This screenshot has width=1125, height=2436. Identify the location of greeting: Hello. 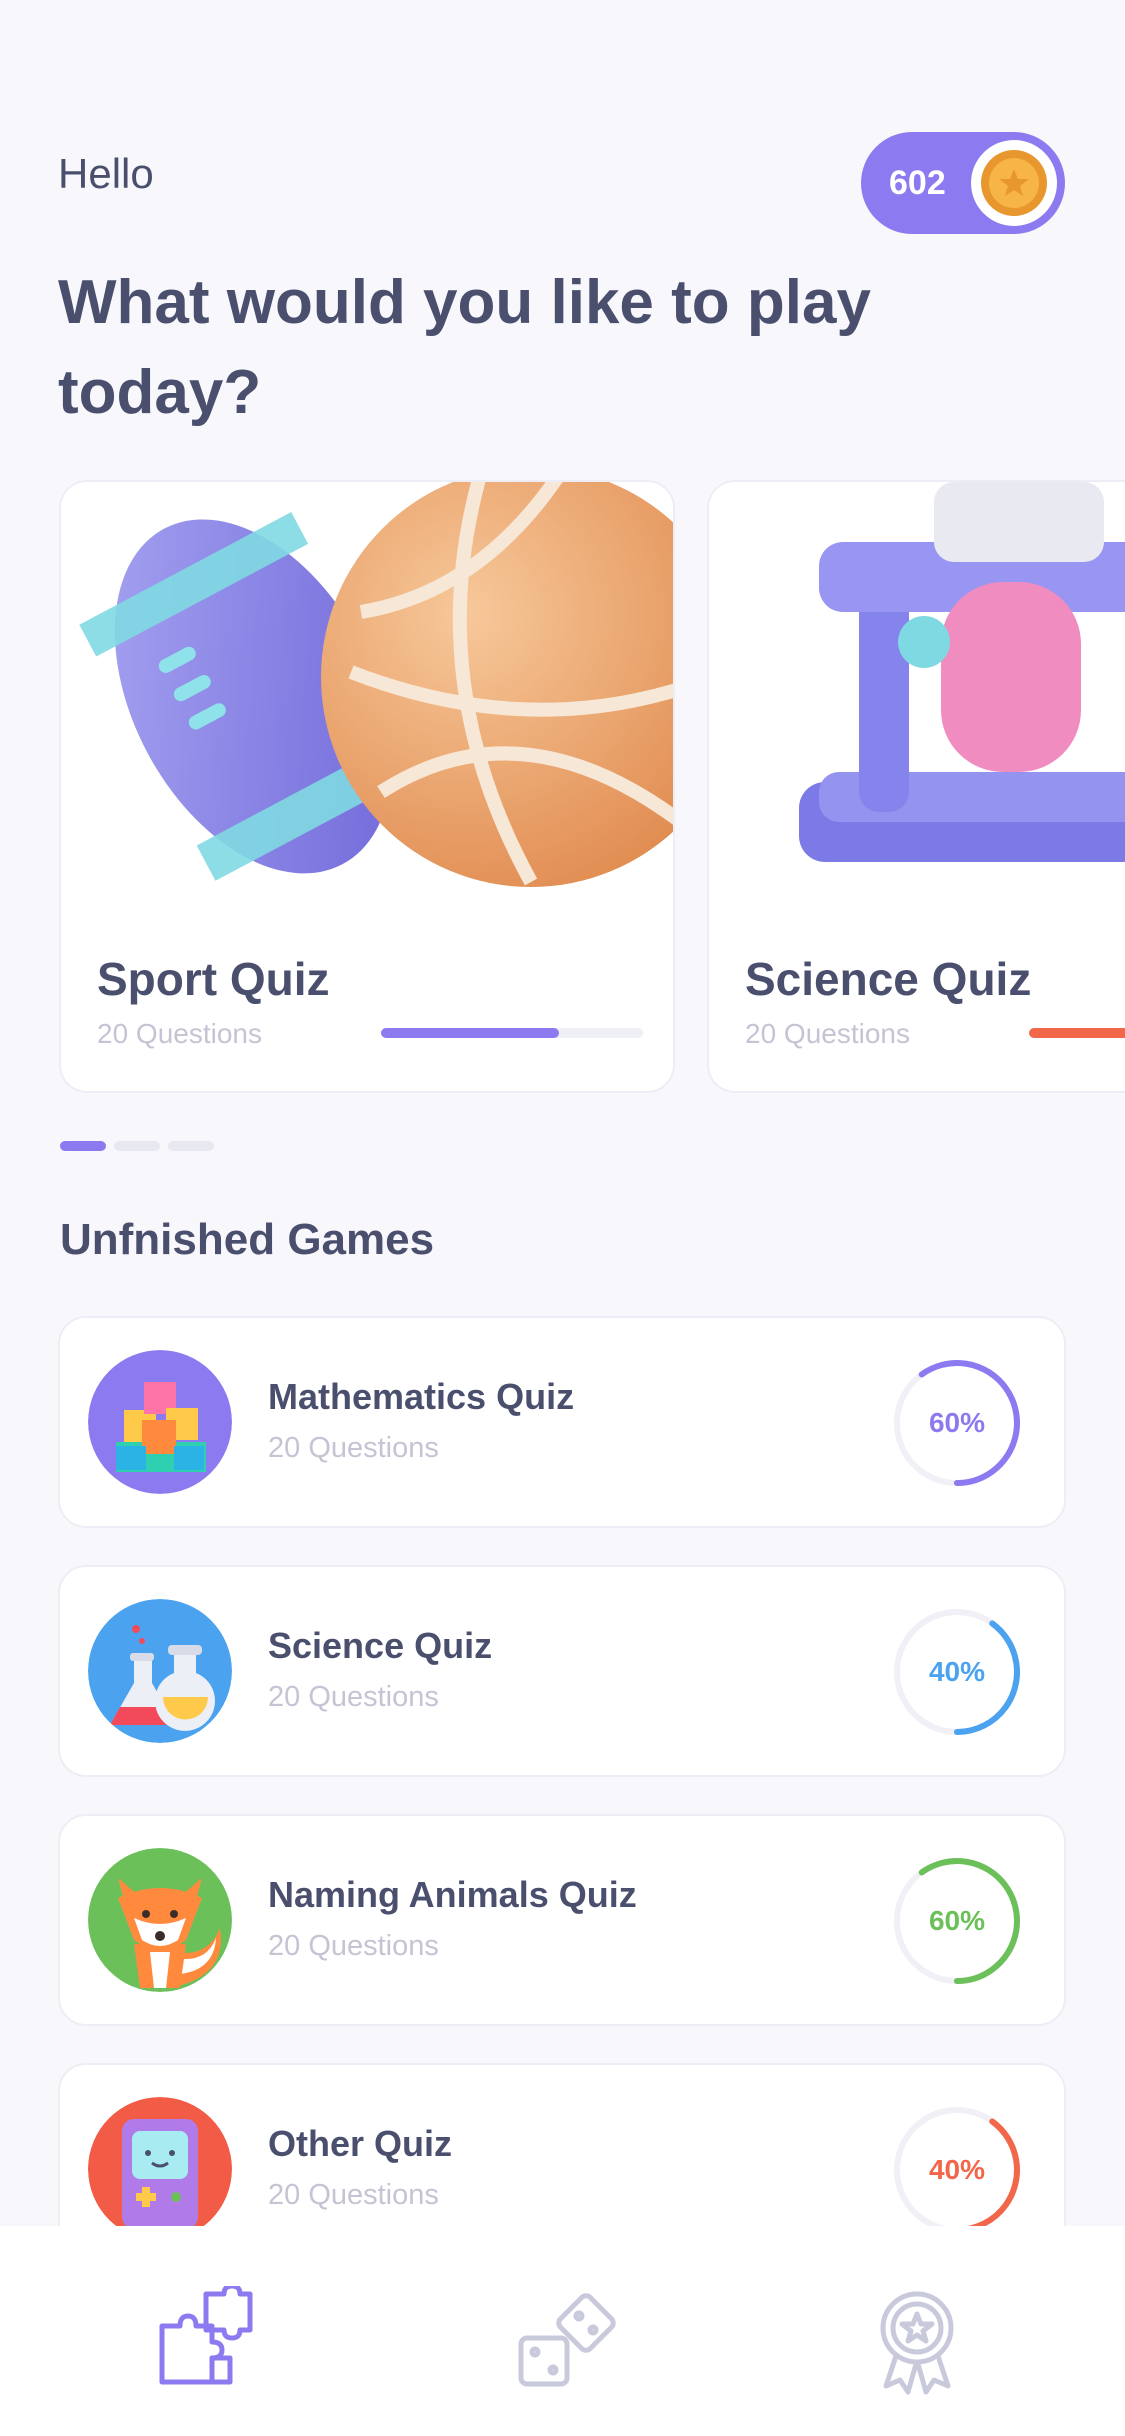
(106, 173).